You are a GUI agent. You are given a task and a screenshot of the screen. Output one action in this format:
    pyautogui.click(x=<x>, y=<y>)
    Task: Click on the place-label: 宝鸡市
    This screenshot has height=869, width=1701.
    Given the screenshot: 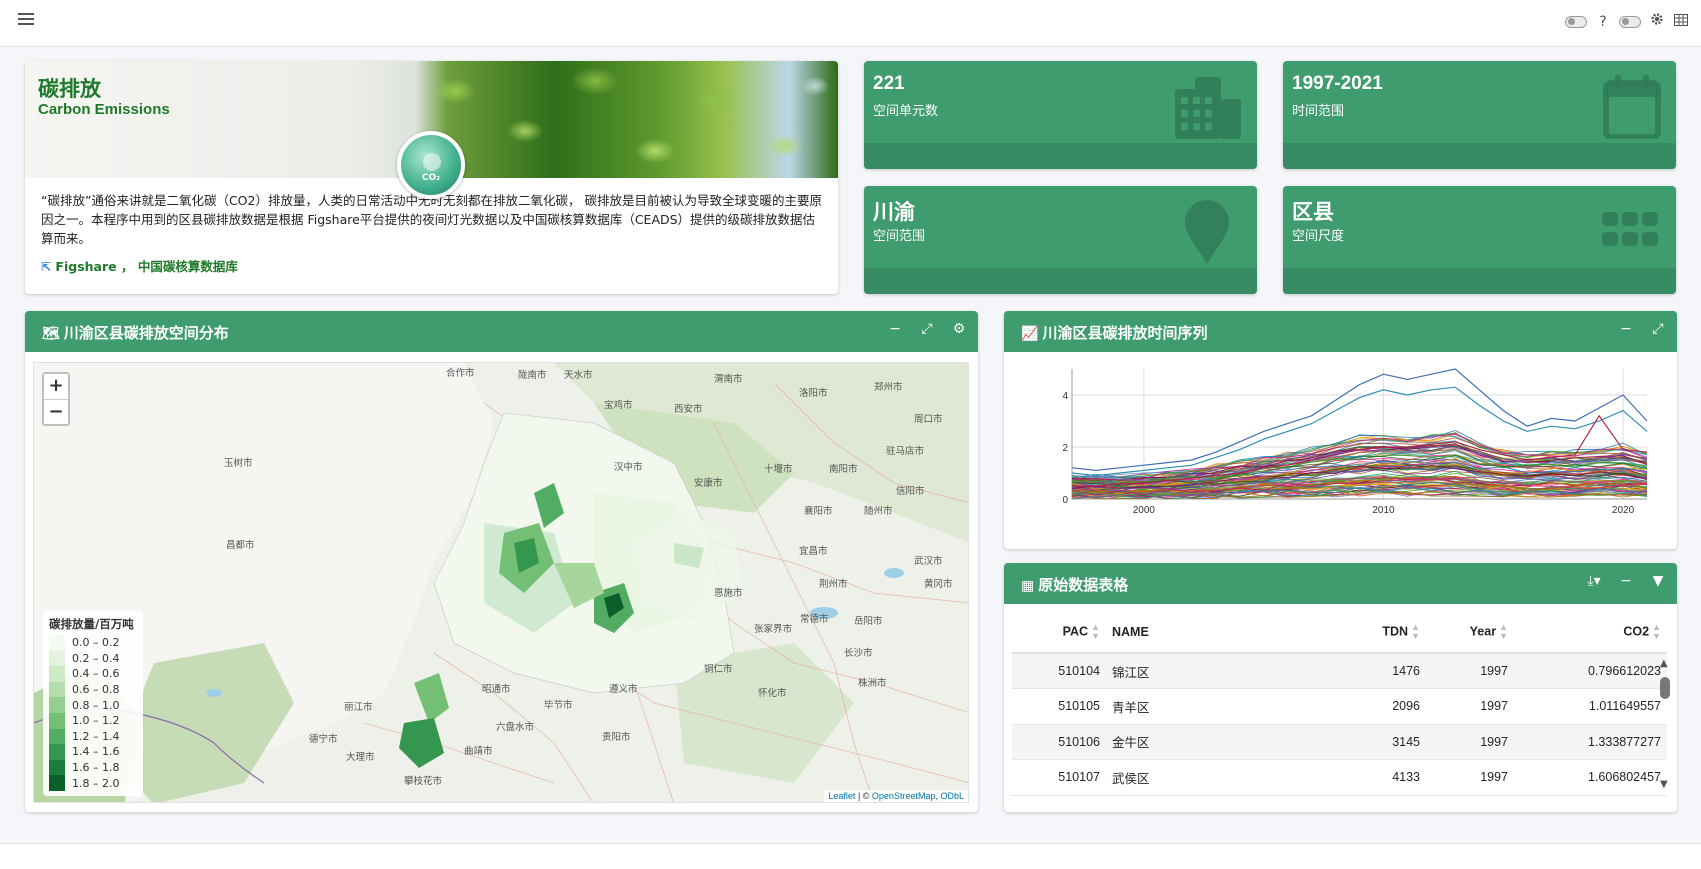 What is the action you would take?
    pyautogui.click(x=618, y=405)
    